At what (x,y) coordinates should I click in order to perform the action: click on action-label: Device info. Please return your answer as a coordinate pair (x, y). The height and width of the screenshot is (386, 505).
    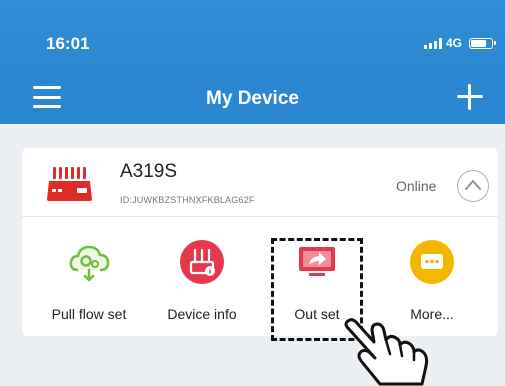
    Looking at the image, I should click on (202, 314).